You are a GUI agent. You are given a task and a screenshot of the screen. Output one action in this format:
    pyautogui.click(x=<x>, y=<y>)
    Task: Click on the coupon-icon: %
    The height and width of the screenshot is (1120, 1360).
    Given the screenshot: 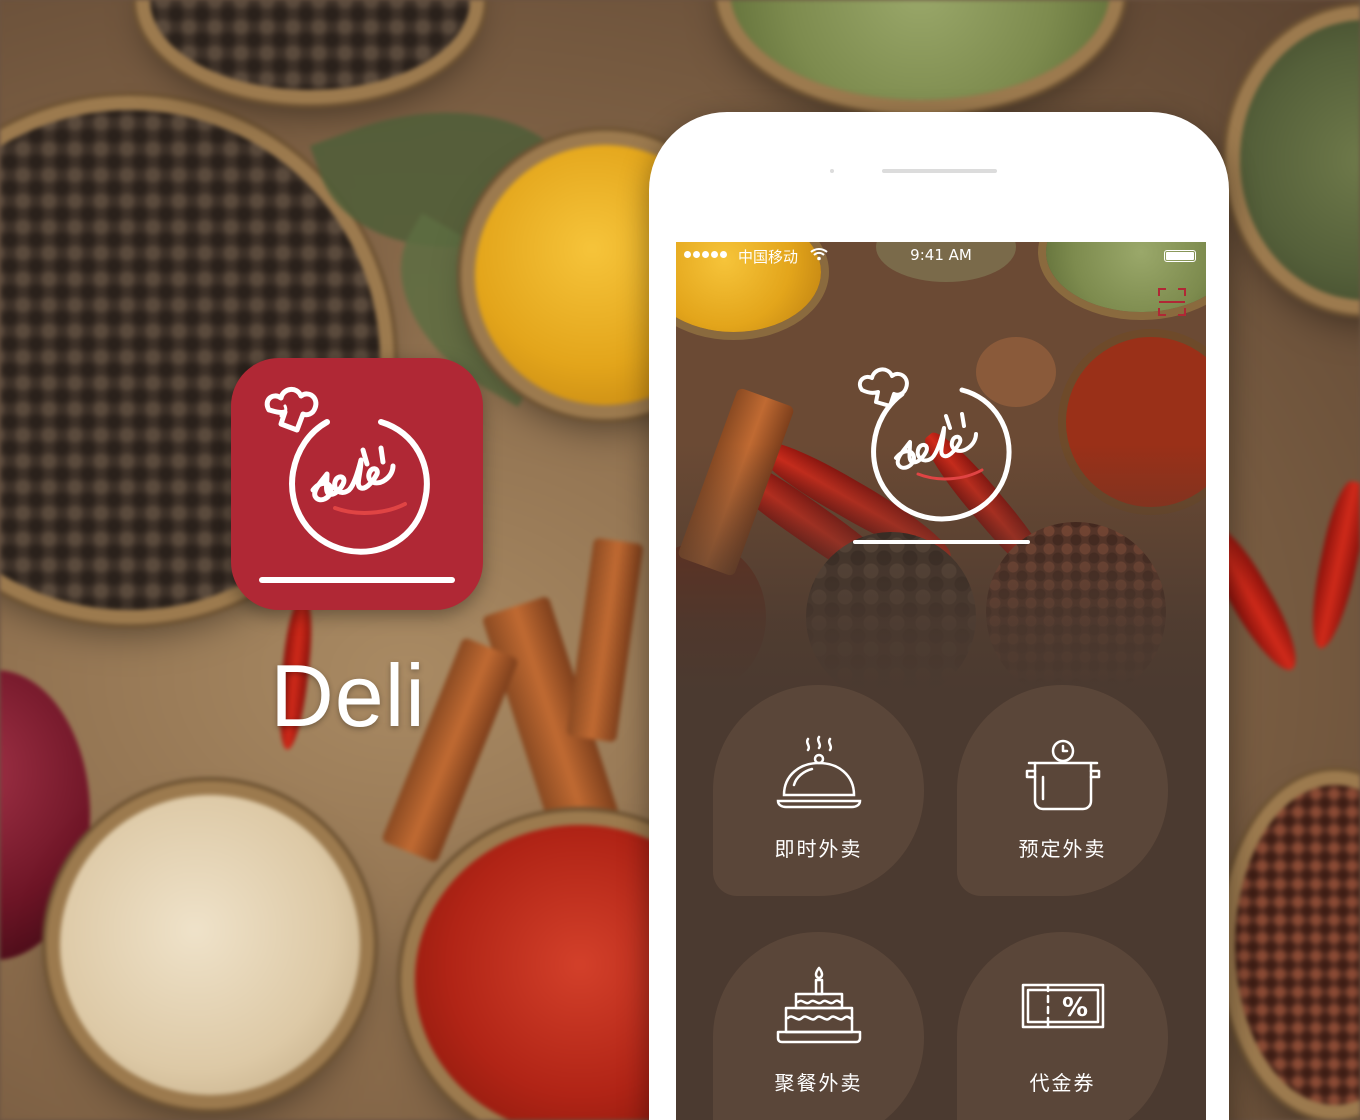 What is the action you would take?
    pyautogui.click(x=1062, y=1006)
    